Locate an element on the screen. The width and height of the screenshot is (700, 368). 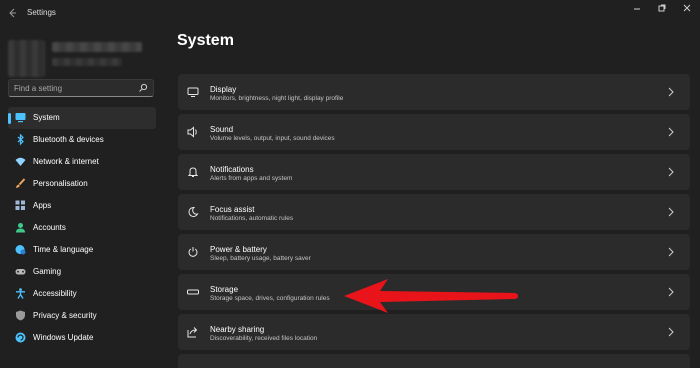
sidebar-item-system: System is located at coordinates (82, 118).